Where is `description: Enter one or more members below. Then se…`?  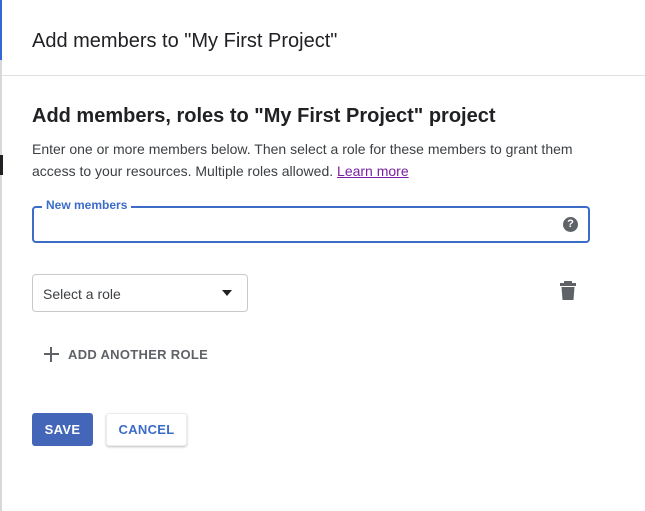 description: Enter one or more members below. Then se… is located at coordinates (322, 160).